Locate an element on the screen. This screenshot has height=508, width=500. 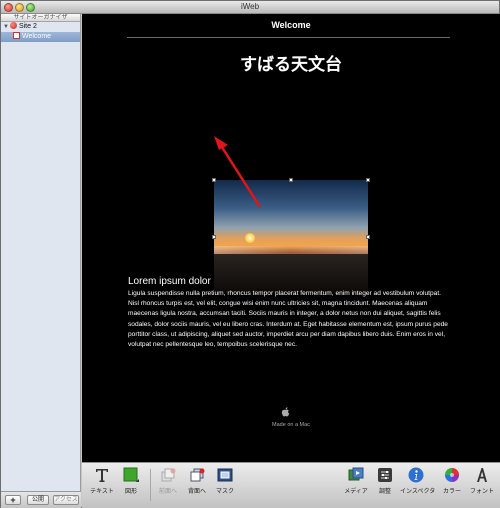
adjust-button: 調整 is located at coordinates (385, 487).